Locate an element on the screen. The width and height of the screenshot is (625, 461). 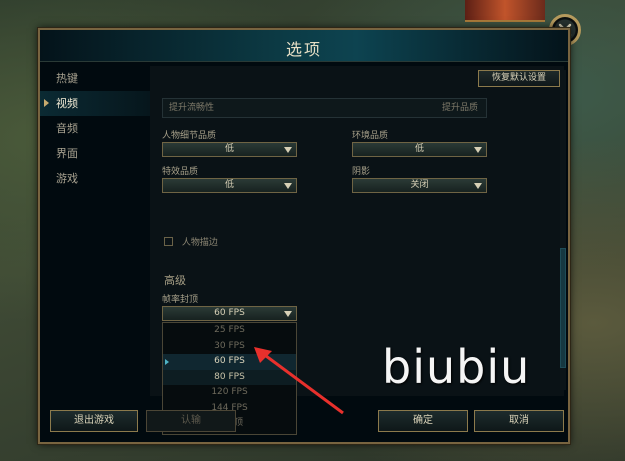
character-inking-row: 人物描边 is located at coordinates (191, 241).